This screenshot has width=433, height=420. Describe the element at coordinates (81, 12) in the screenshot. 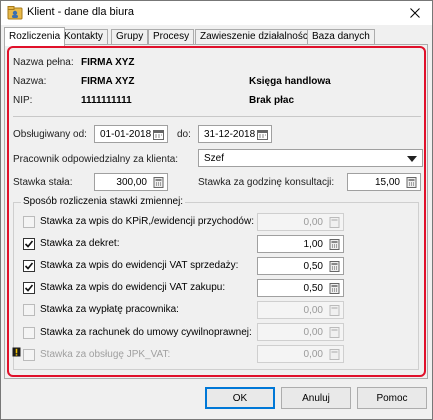

I see `window-title: Klient - dane dla biura` at that location.